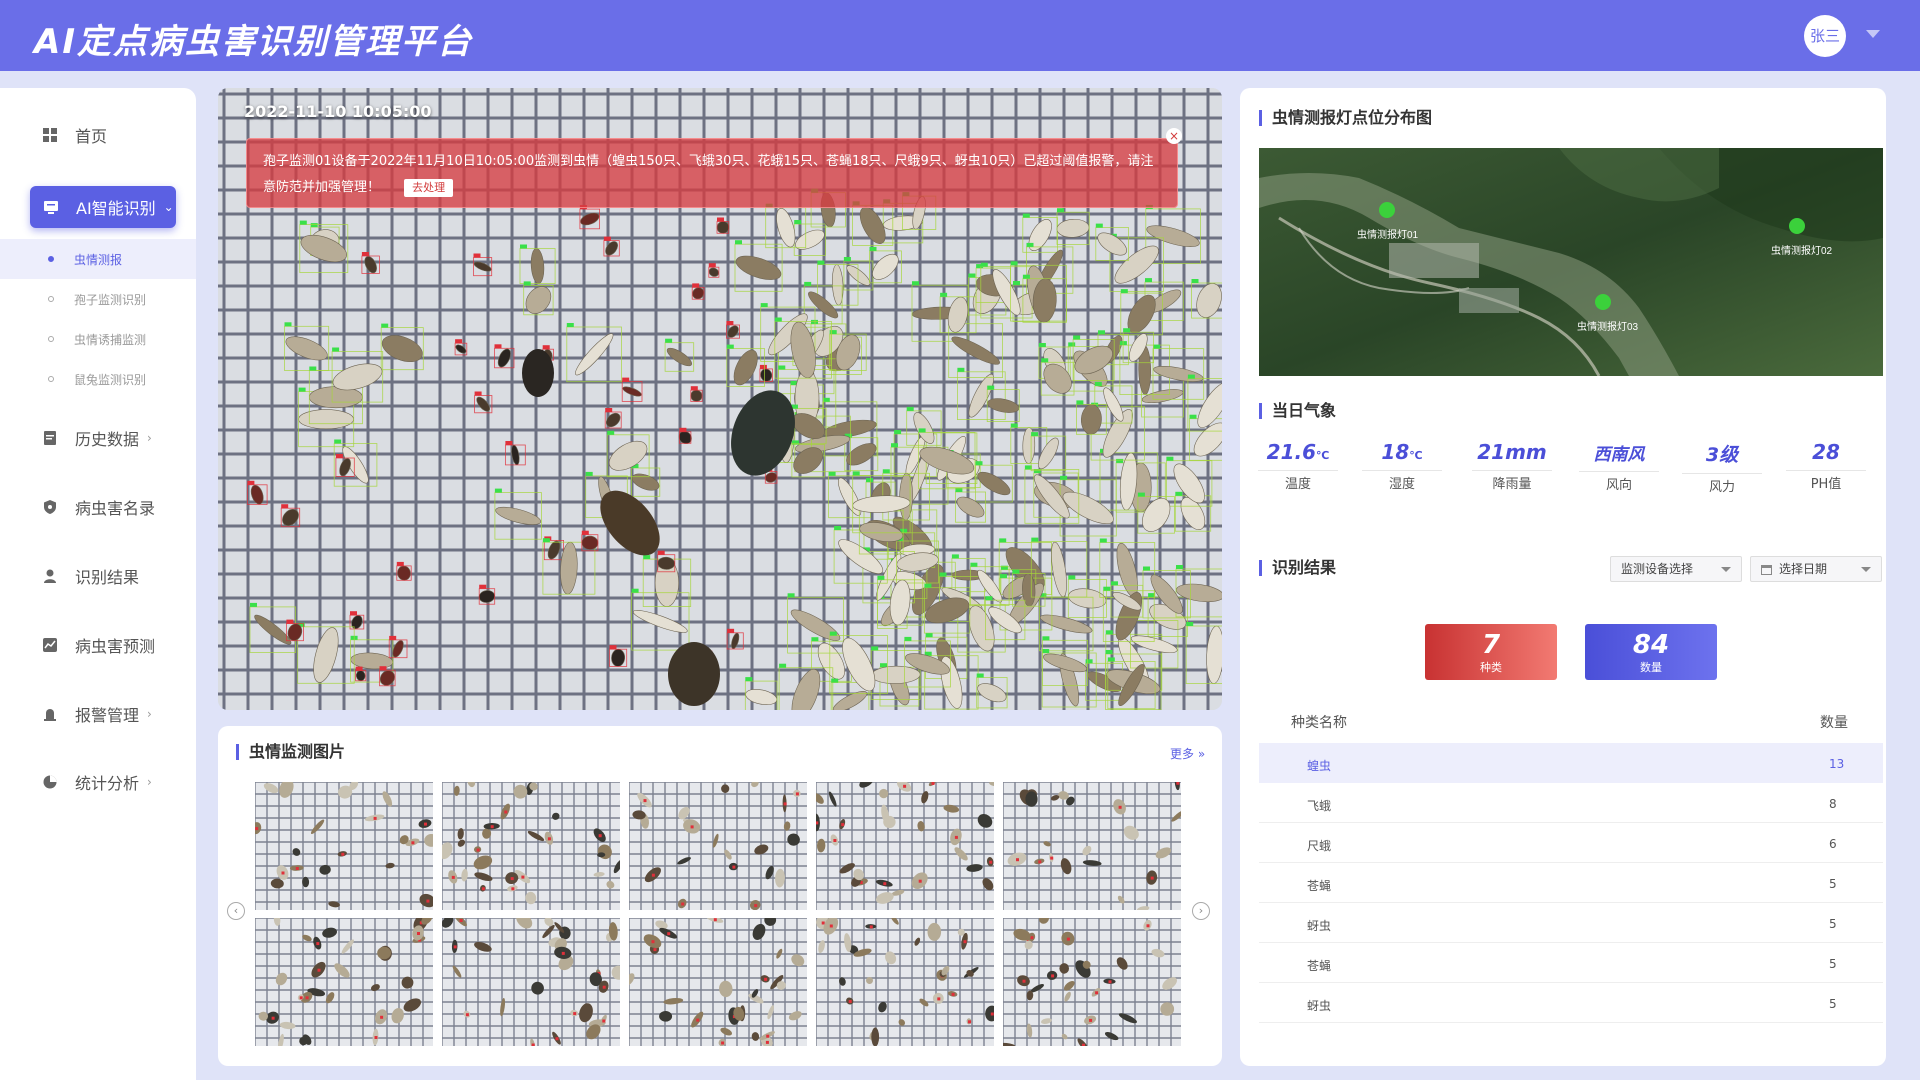  What do you see at coordinates (338, 111) in the screenshot?
I see `capture-timestamp: 2022-11-10 10:05:00` at bounding box center [338, 111].